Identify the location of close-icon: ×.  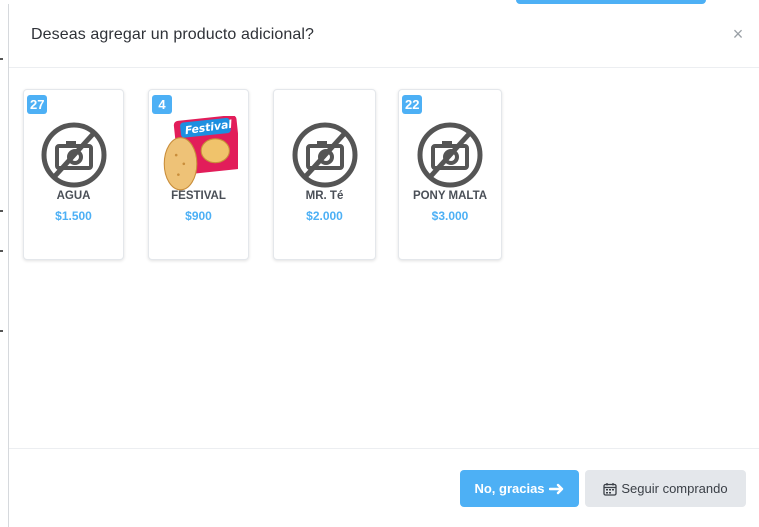
(738, 34).